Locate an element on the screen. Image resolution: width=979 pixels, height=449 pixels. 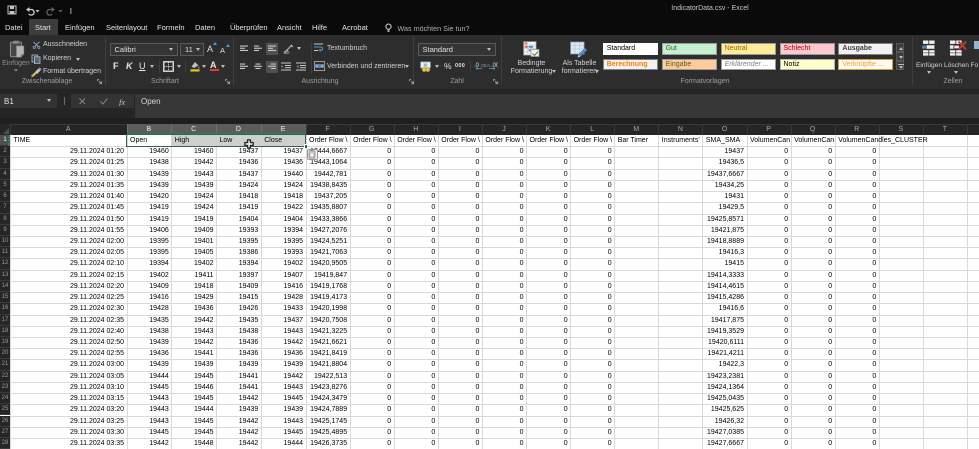
svg-text: fx is located at coordinates (122, 101).